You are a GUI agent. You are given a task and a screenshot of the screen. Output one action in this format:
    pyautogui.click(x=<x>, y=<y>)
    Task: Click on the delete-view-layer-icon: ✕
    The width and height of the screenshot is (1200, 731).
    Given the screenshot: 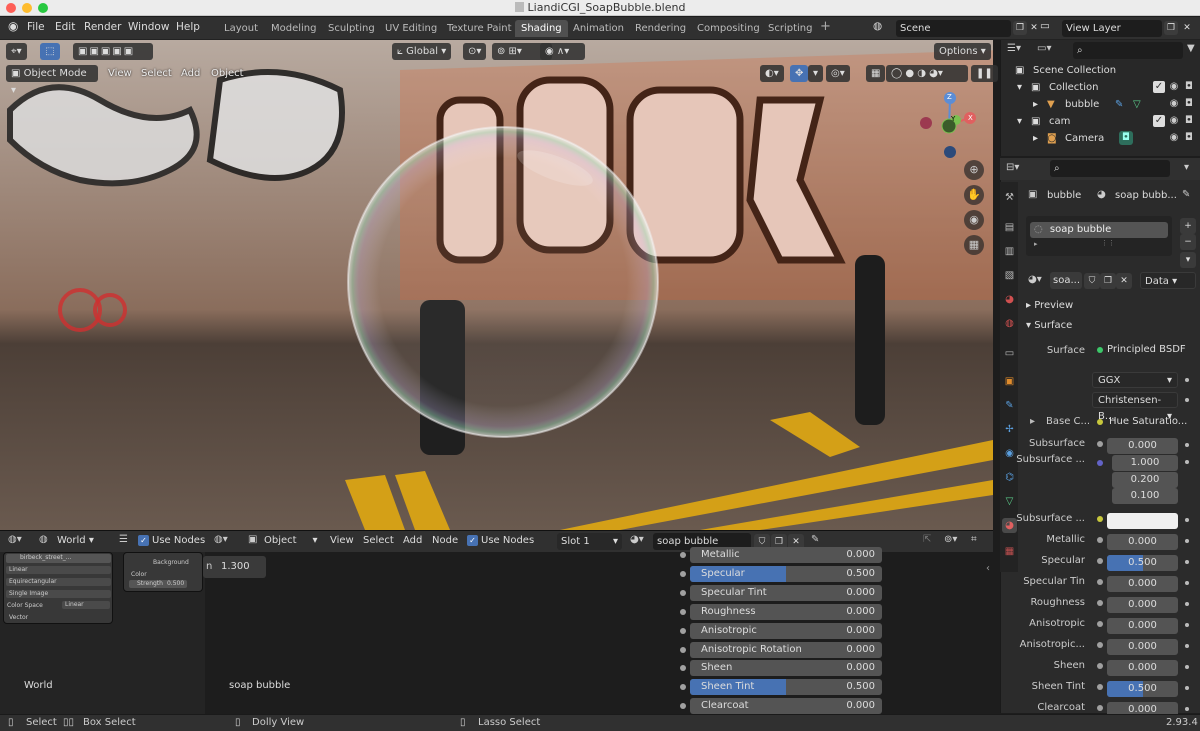 What is the action you would take?
    pyautogui.click(x=1187, y=28)
    